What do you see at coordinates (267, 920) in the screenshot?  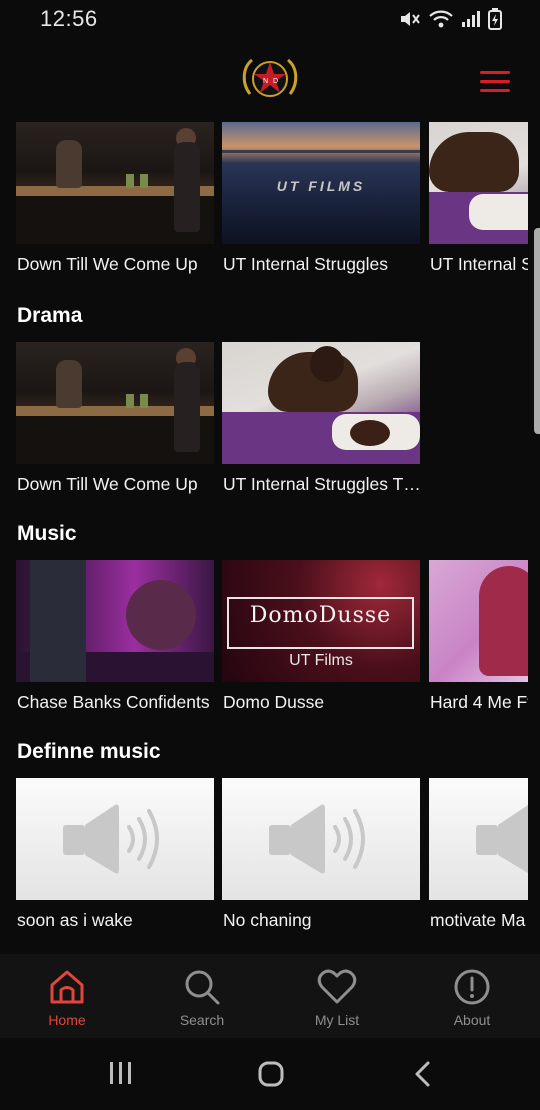 I see `audio-title: No chaning` at bounding box center [267, 920].